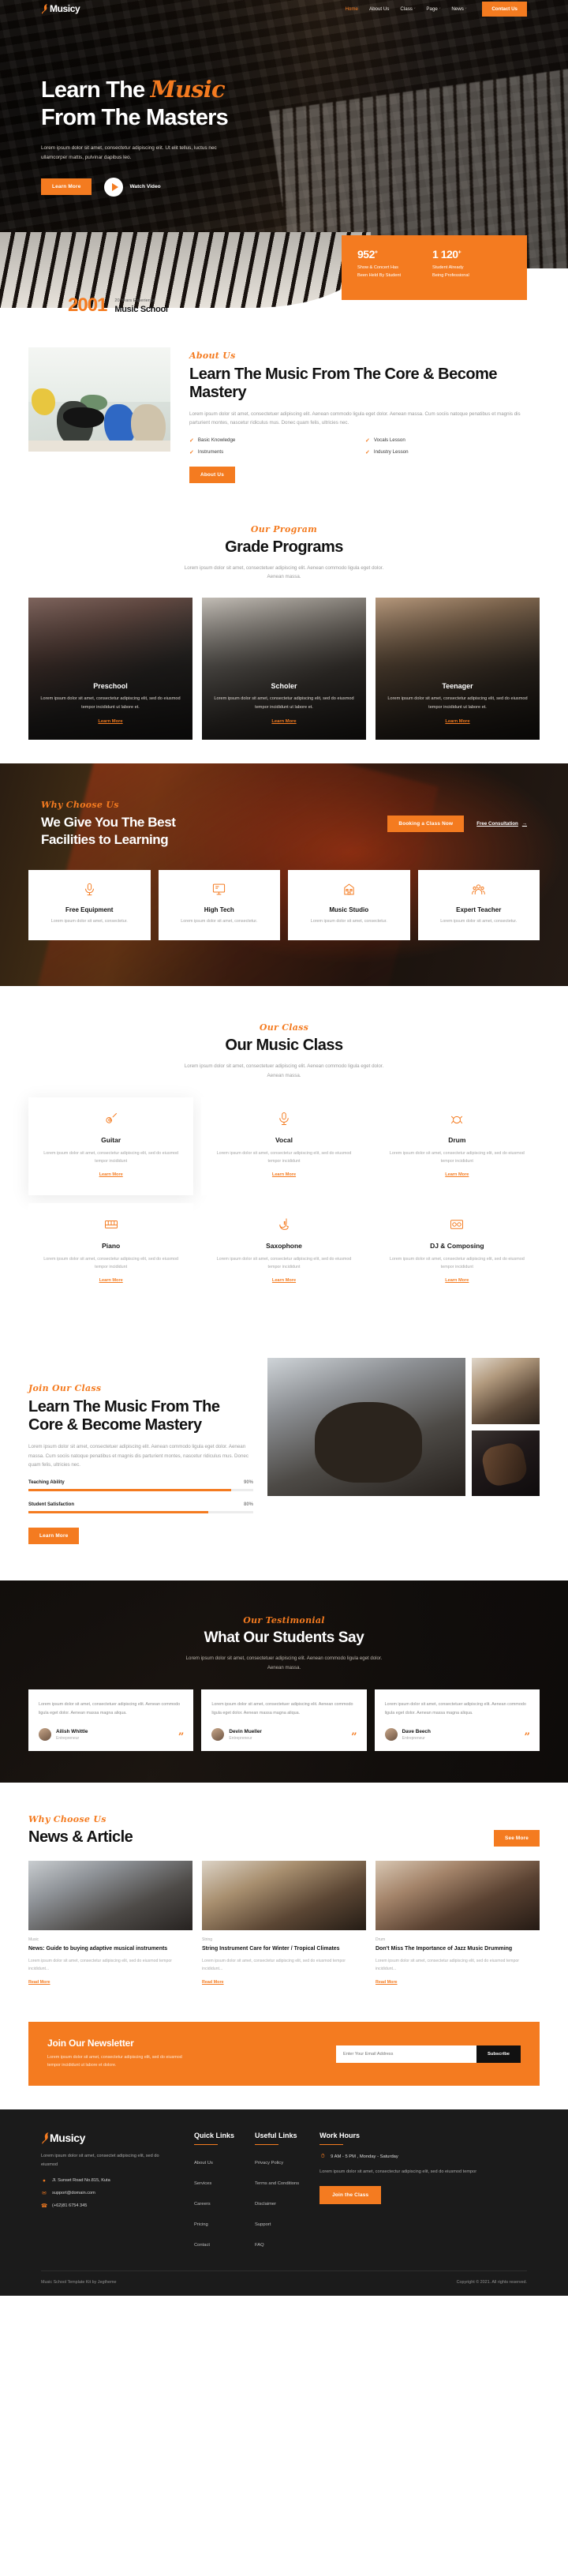  I want to click on progress-percent: 80%, so click(248, 1505).